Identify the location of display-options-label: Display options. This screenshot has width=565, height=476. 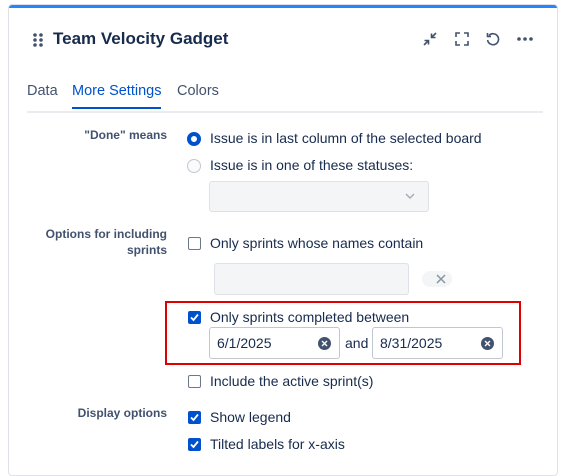
(122, 413).